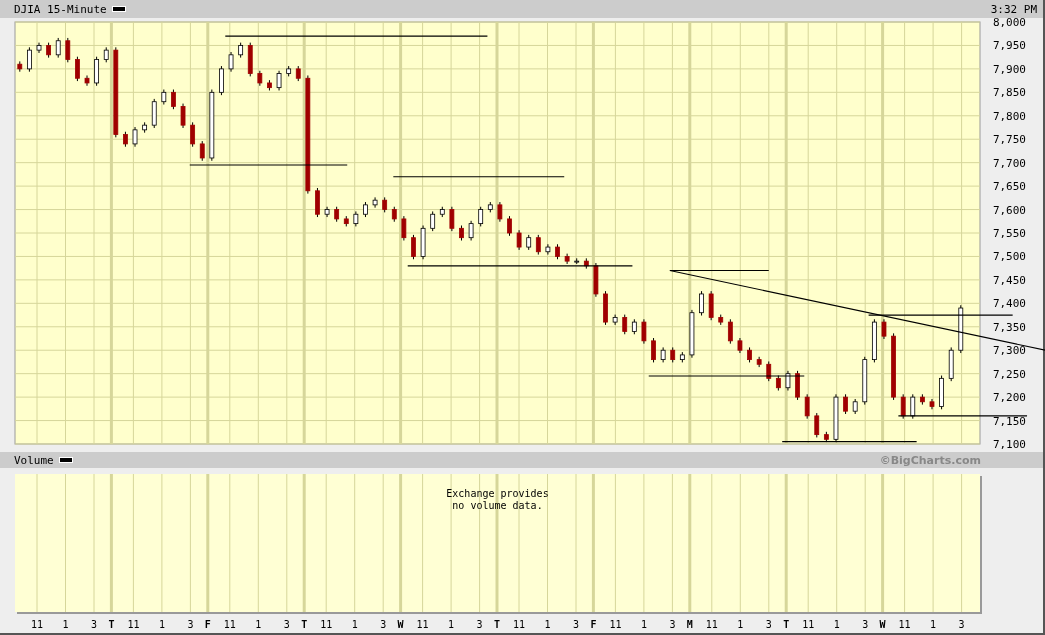 The image size is (1045, 635). What do you see at coordinates (497, 500) in the screenshot?
I see `no-data-message: Exchange provides no volume data.` at bounding box center [497, 500].